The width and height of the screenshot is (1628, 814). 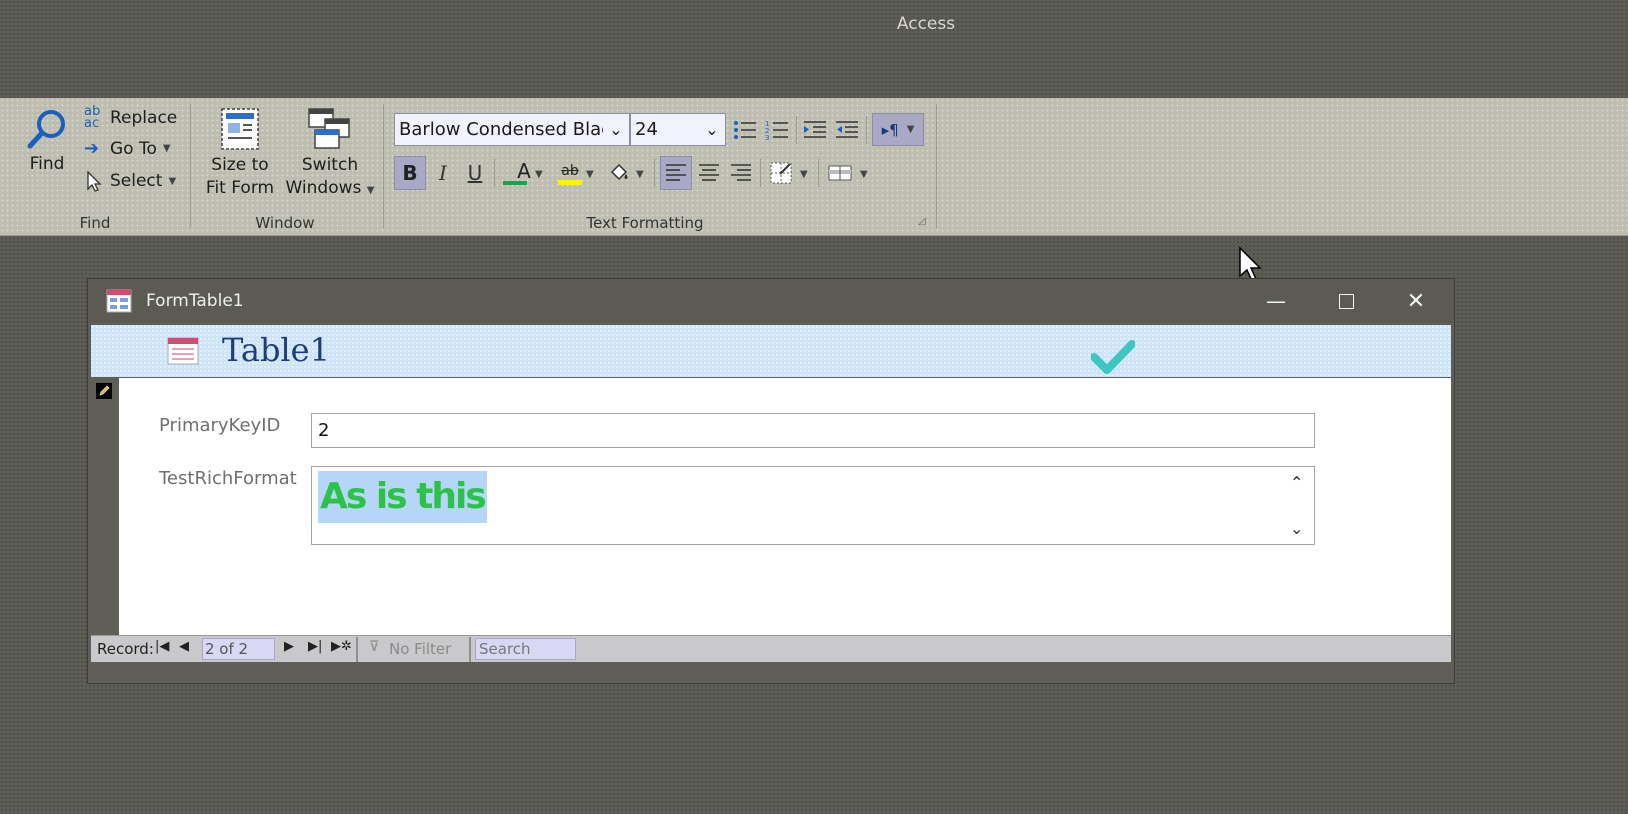 What do you see at coordinates (276, 350) in the screenshot?
I see `form-heading: Table1` at bounding box center [276, 350].